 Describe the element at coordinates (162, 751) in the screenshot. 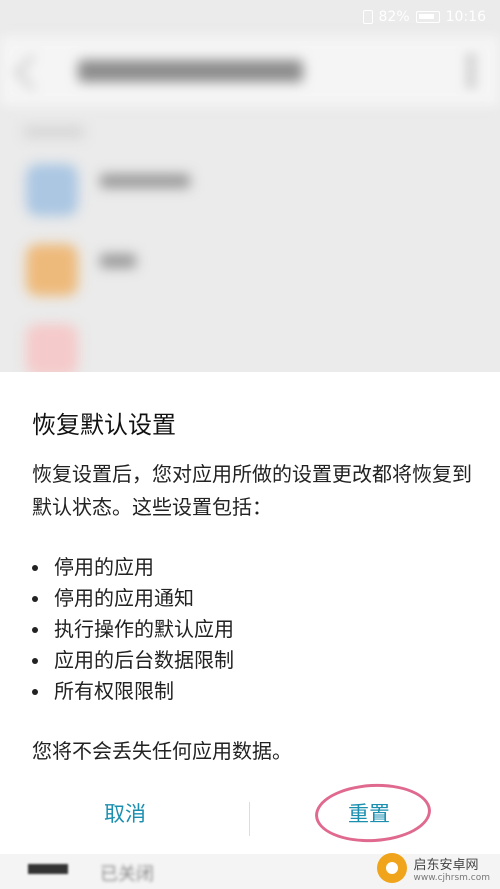

I see `dialog-footer-note: 您将不会丢失任何应用数据。` at that location.